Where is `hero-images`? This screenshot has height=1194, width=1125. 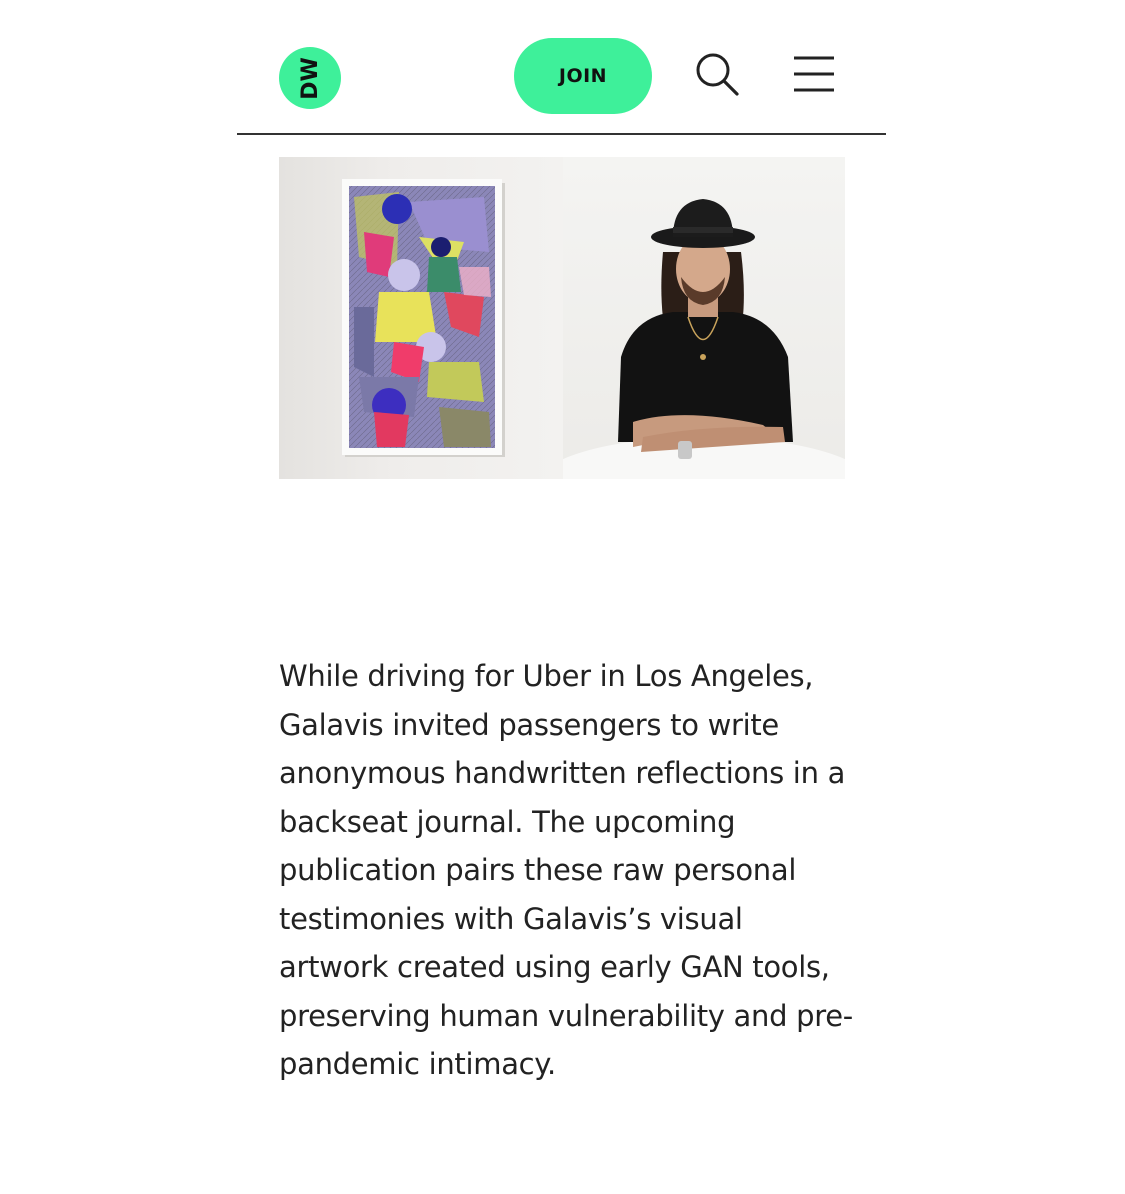 hero-images is located at coordinates (562, 318).